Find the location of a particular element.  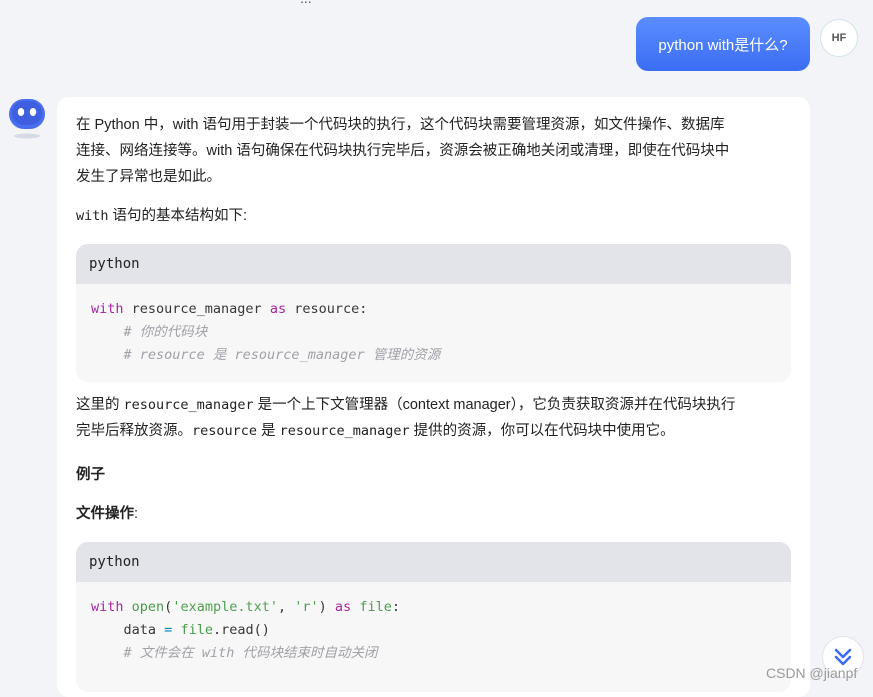

file-ops-heading-row: 文件操作: is located at coordinates (434, 514).